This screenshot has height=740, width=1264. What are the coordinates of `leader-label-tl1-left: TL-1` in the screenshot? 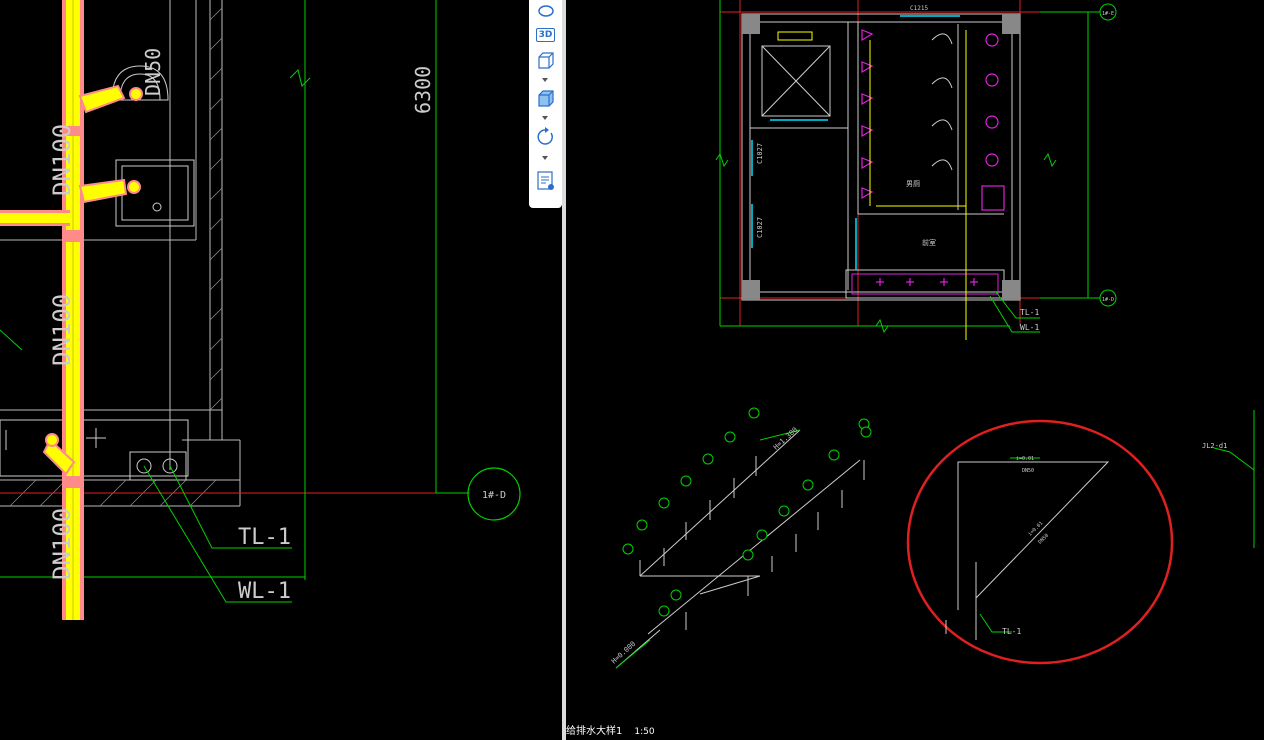 It's located at (264, 537).